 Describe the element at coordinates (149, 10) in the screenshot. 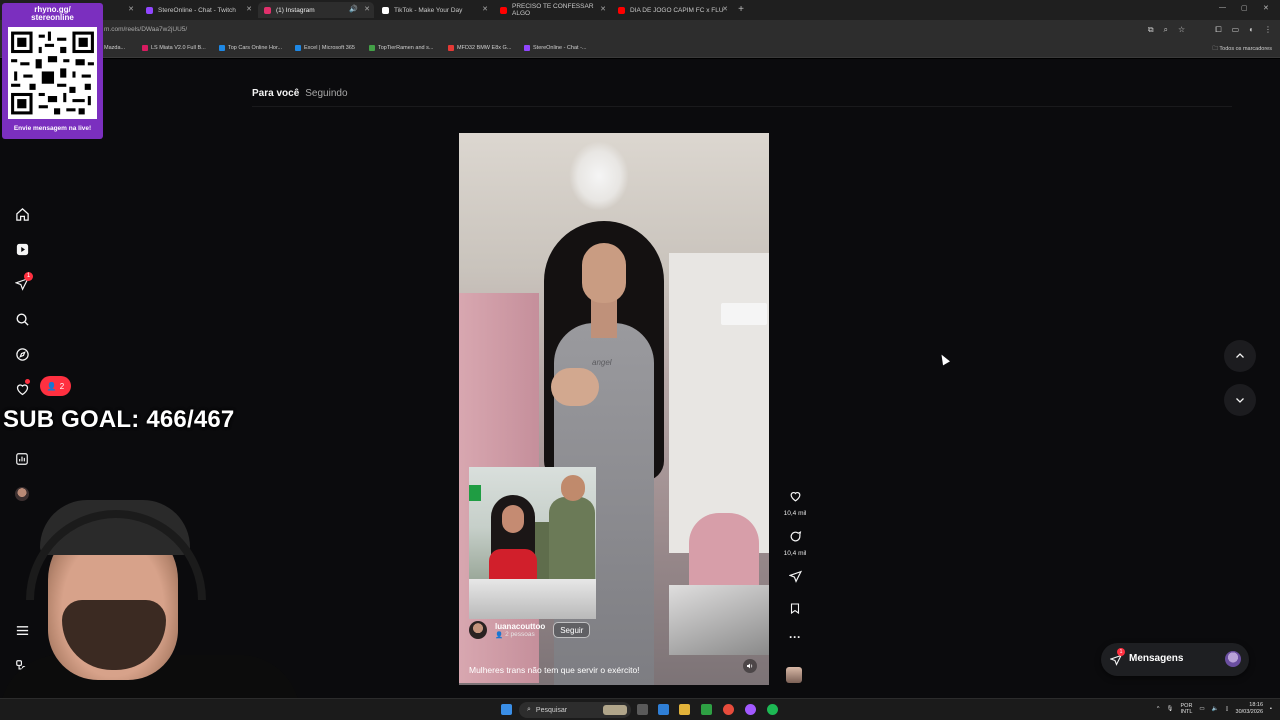

I see `tab-favicon` at that location.